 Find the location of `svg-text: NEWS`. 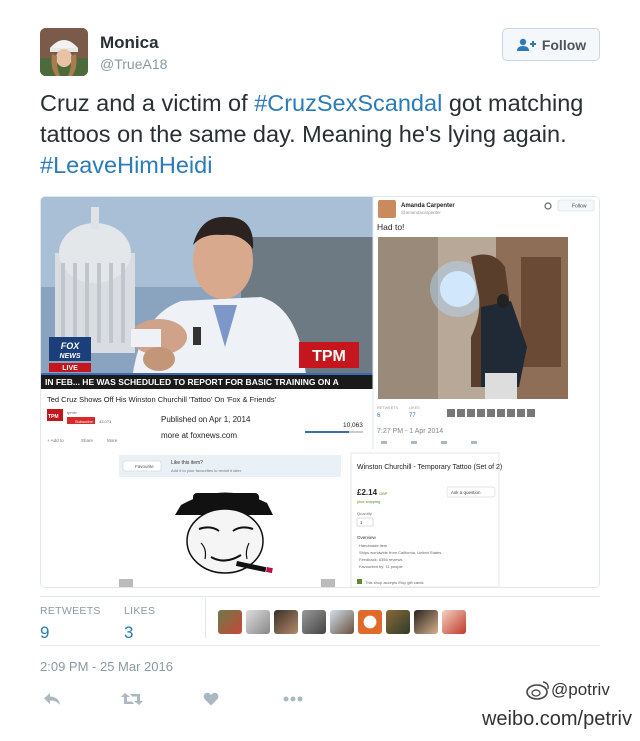

svg-text: NEWS is located at coordinates (70, 356).